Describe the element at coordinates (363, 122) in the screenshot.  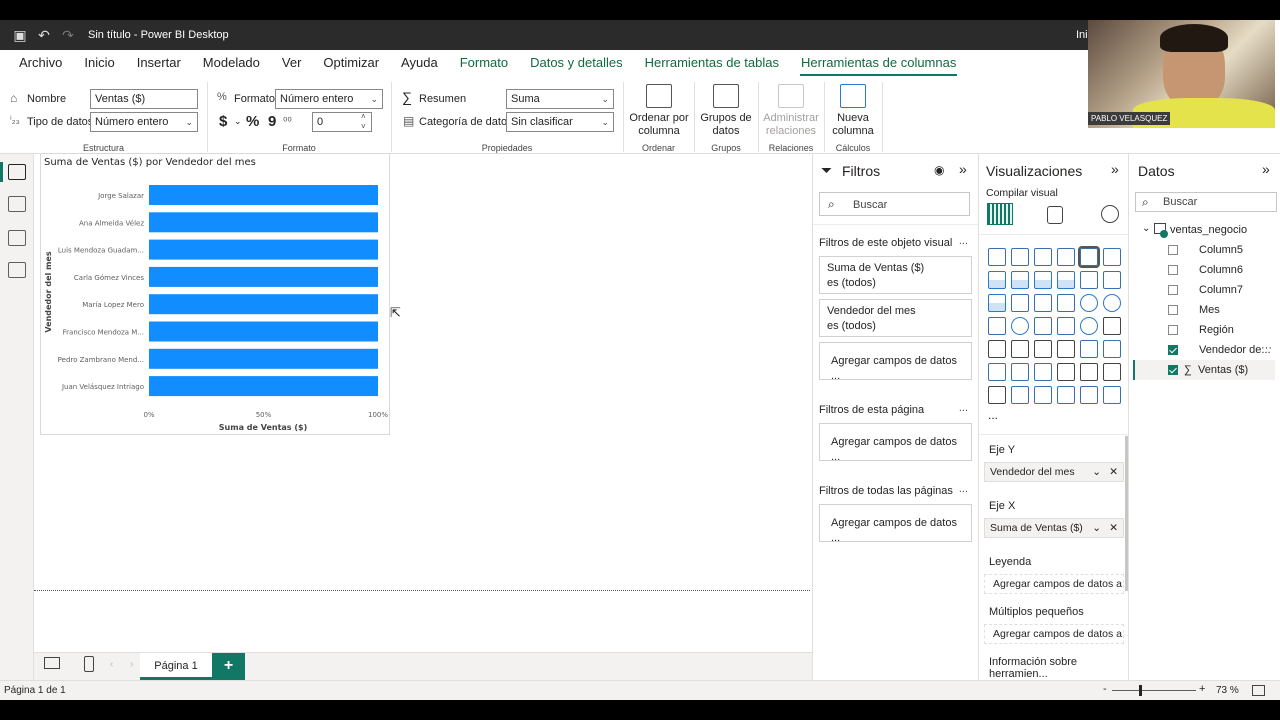
I see `stepper-icon: ˄ ˅` at that location.